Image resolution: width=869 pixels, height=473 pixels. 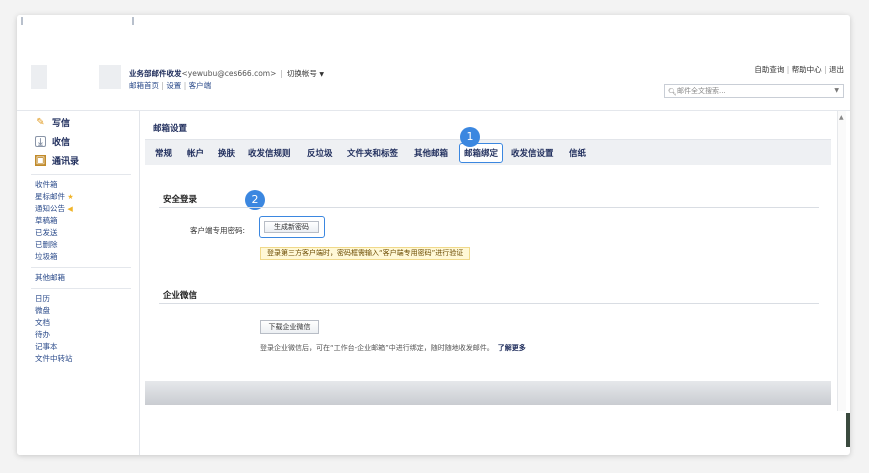 I want to click on sidebar-item-contacts: ▣ 通讯录, so click(x=78, y=160).